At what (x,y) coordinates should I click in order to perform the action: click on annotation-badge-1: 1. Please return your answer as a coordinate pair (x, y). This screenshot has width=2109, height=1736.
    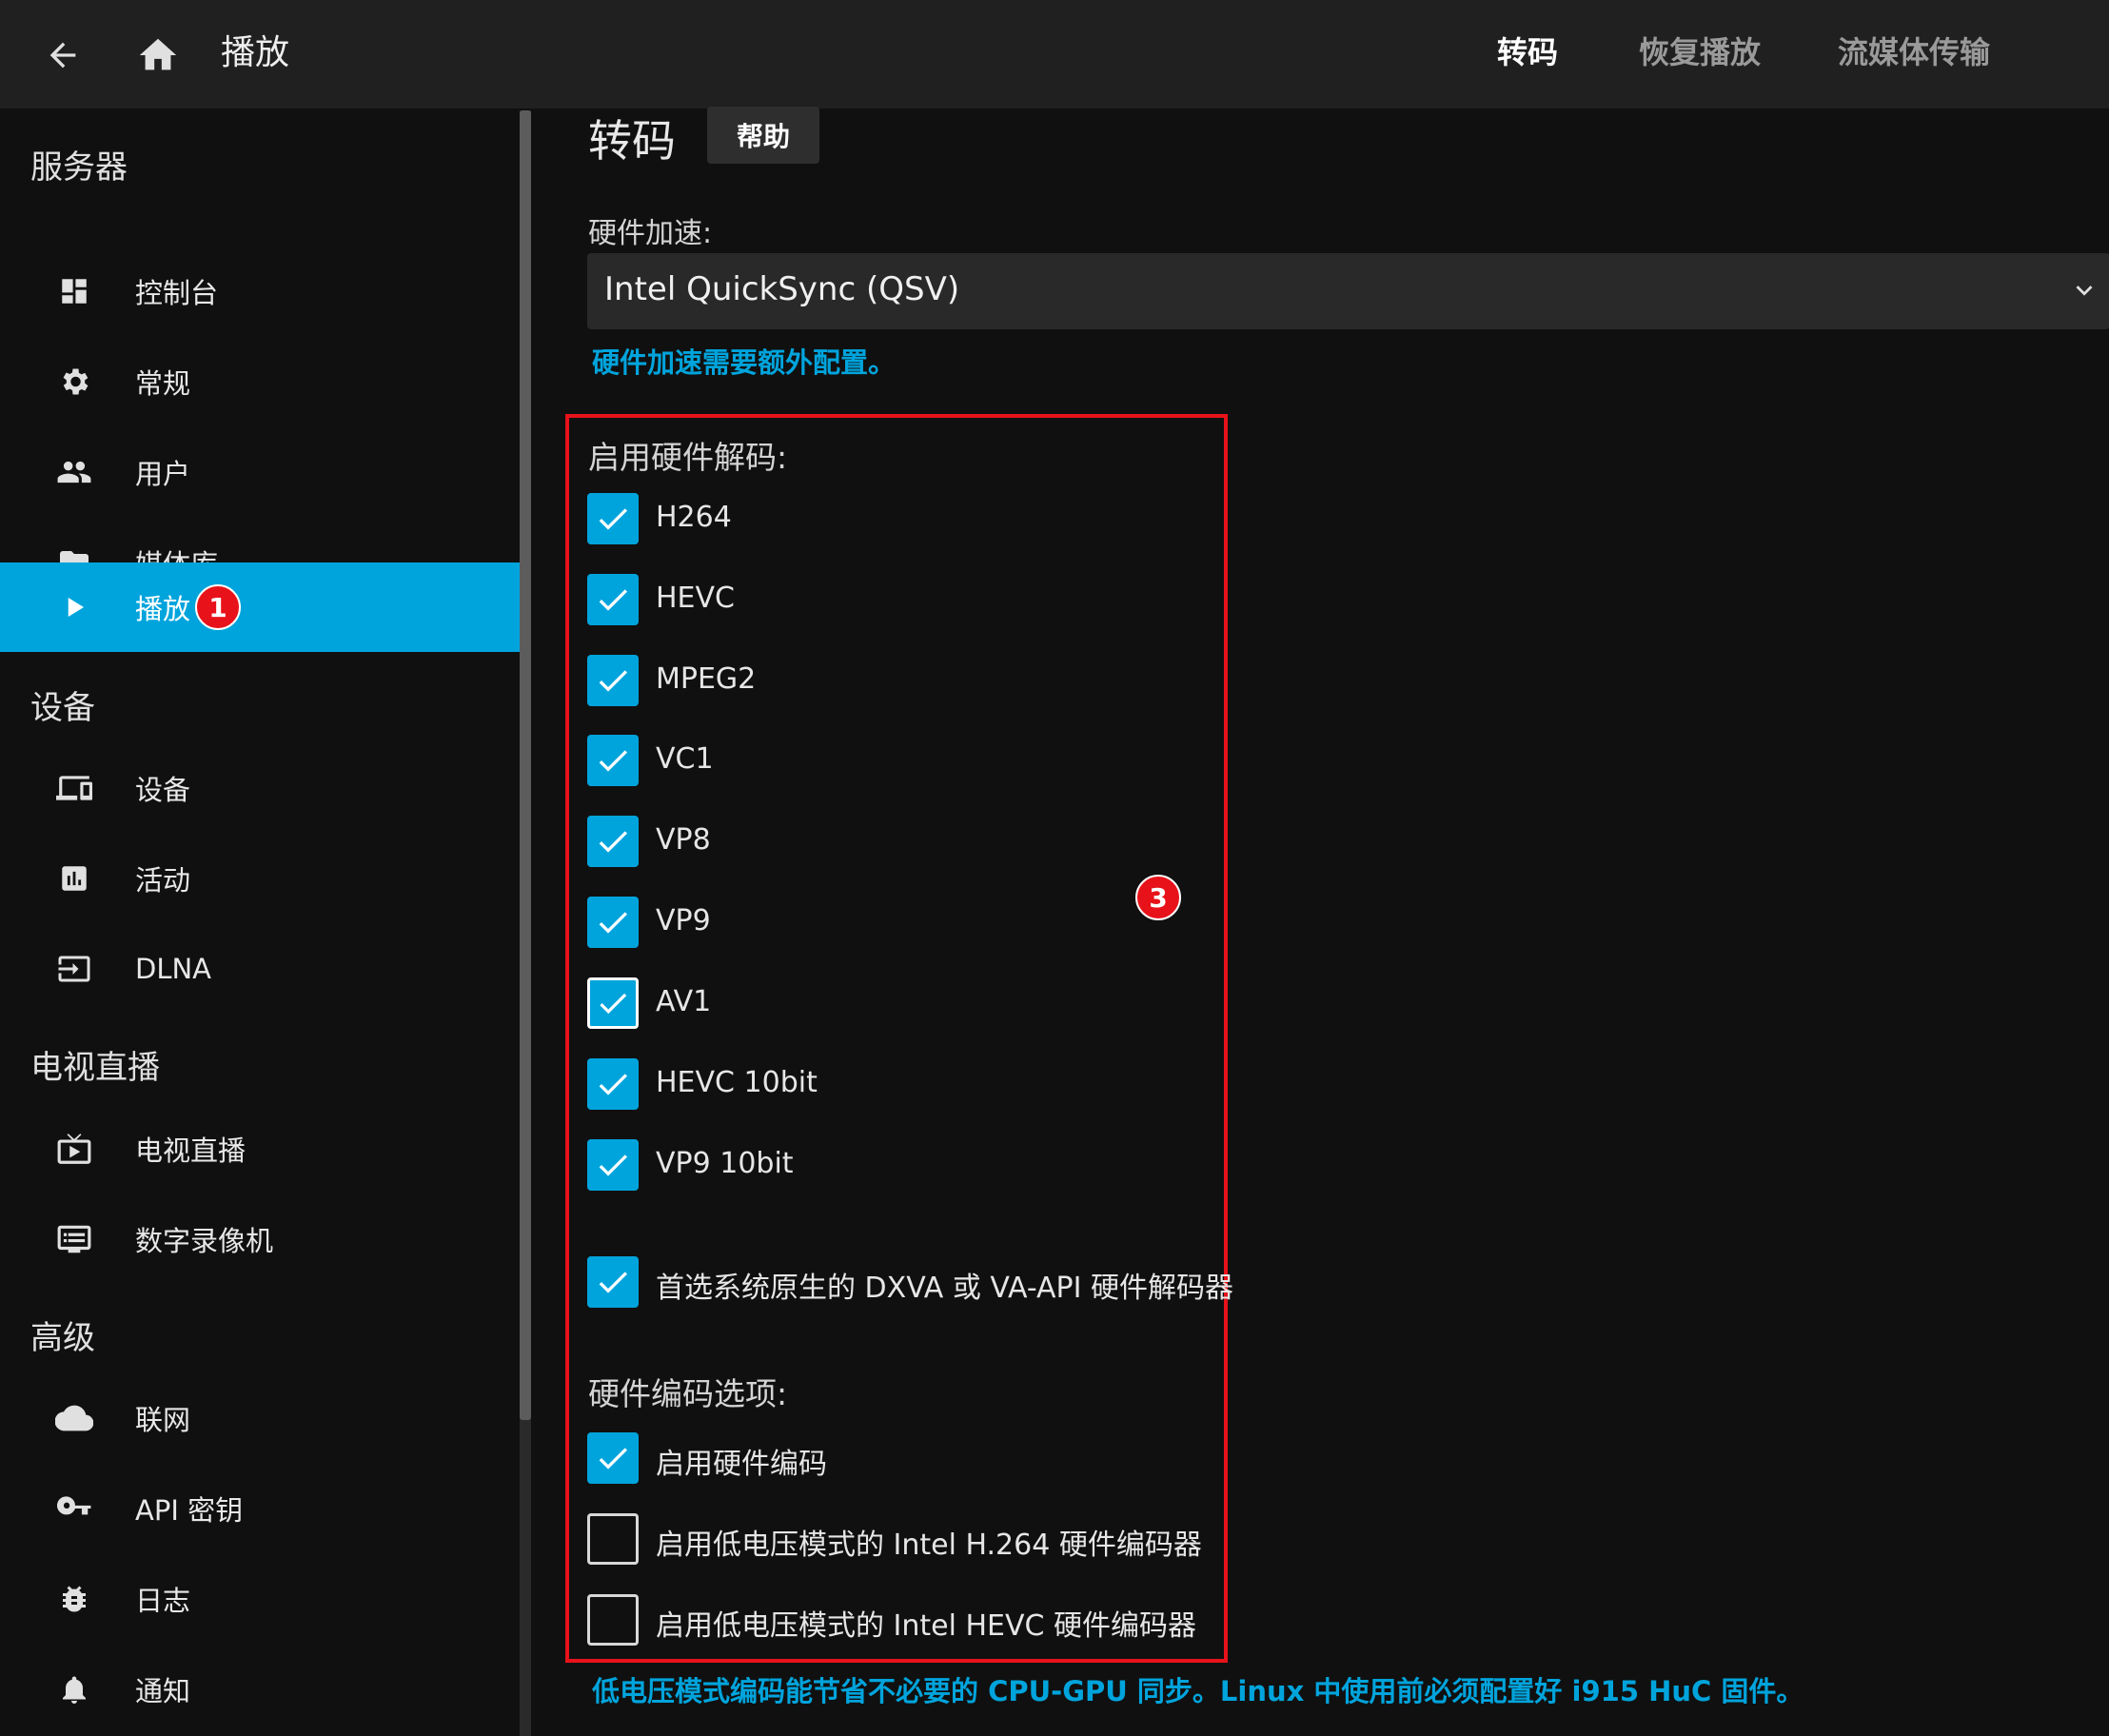
    Looking at the image, I should click on (218, 607).